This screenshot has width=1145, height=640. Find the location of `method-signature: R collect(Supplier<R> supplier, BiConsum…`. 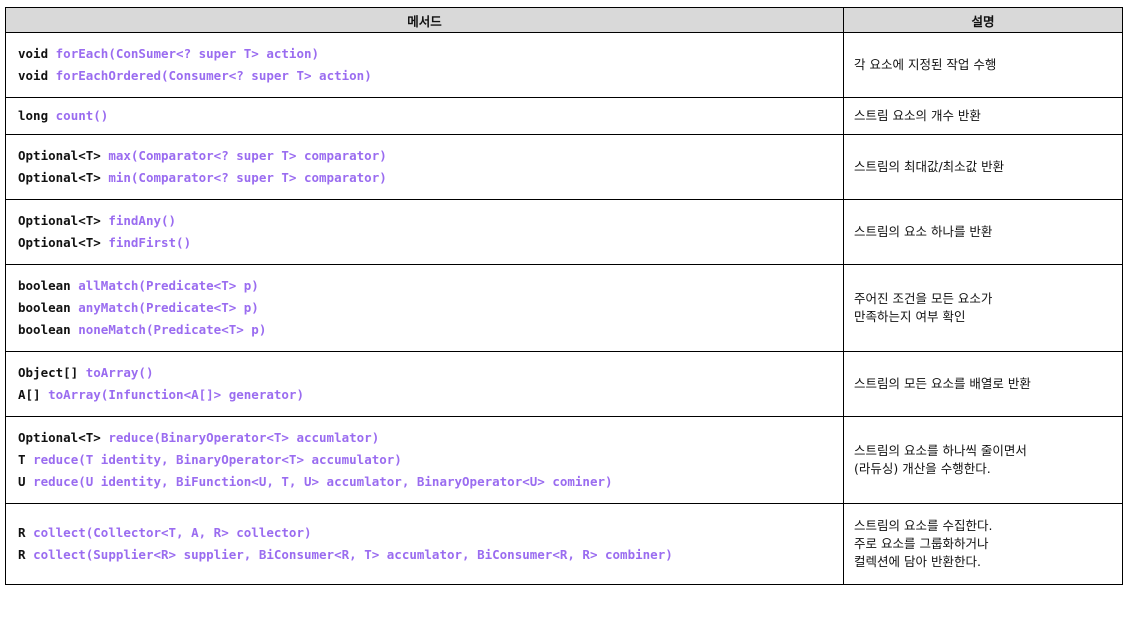

method-signature: R collect(Supplier<R> supplier, BiConsum… is located at coordinates (424, 555).